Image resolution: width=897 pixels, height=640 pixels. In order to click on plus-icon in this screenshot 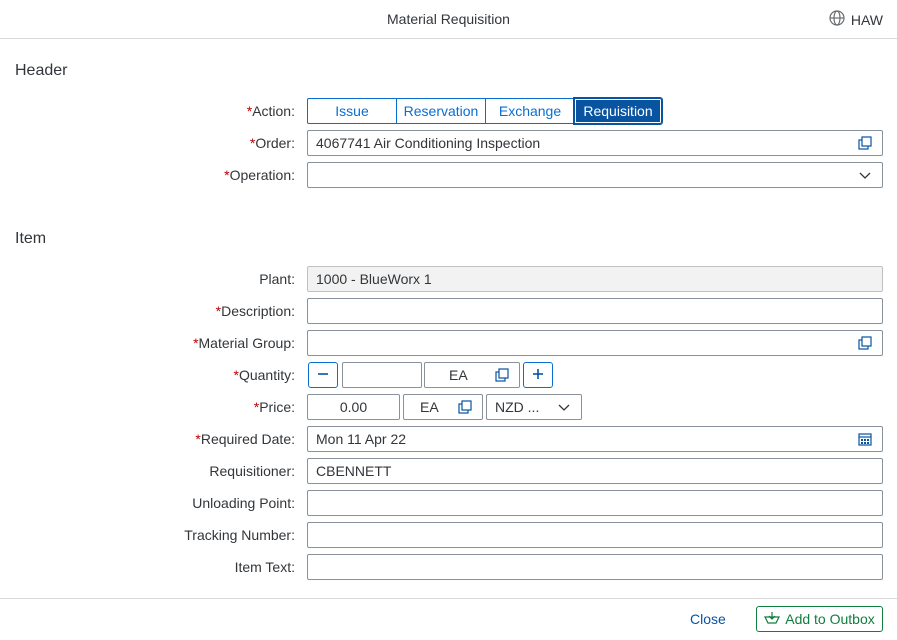, I will do `click(538, 375)`.